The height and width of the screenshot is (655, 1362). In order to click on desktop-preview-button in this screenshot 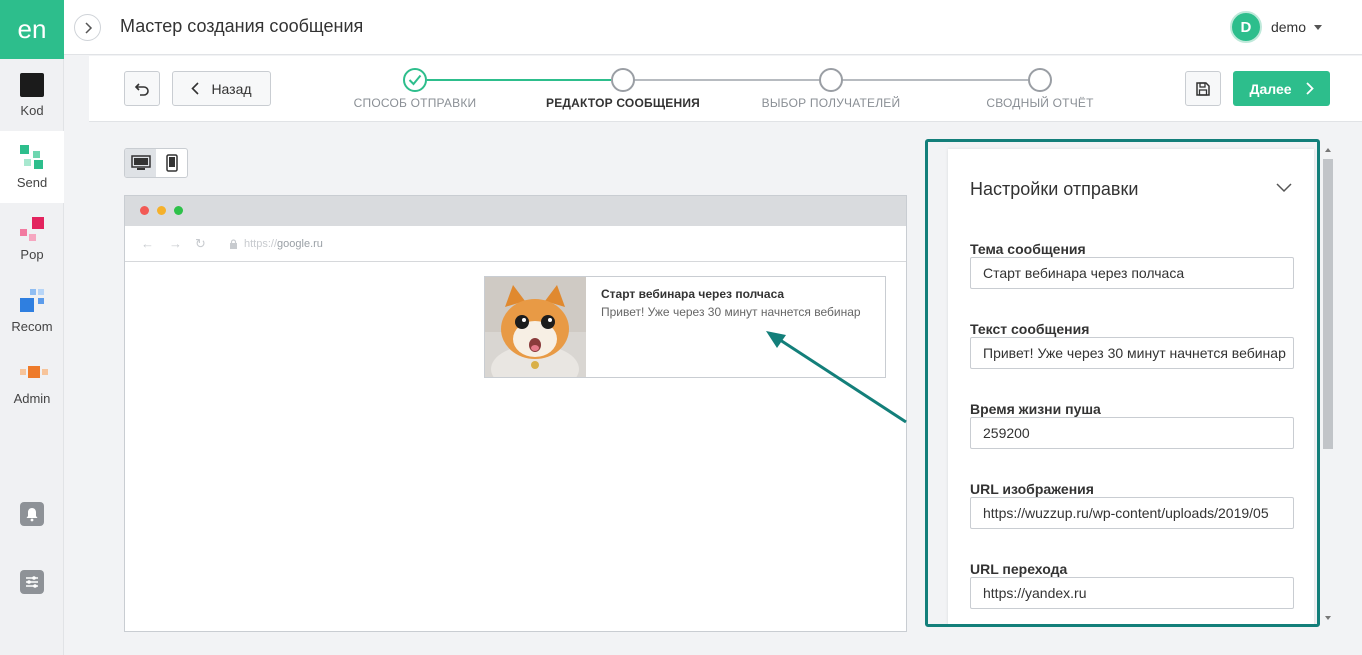, I will do `click(140, 163)`.